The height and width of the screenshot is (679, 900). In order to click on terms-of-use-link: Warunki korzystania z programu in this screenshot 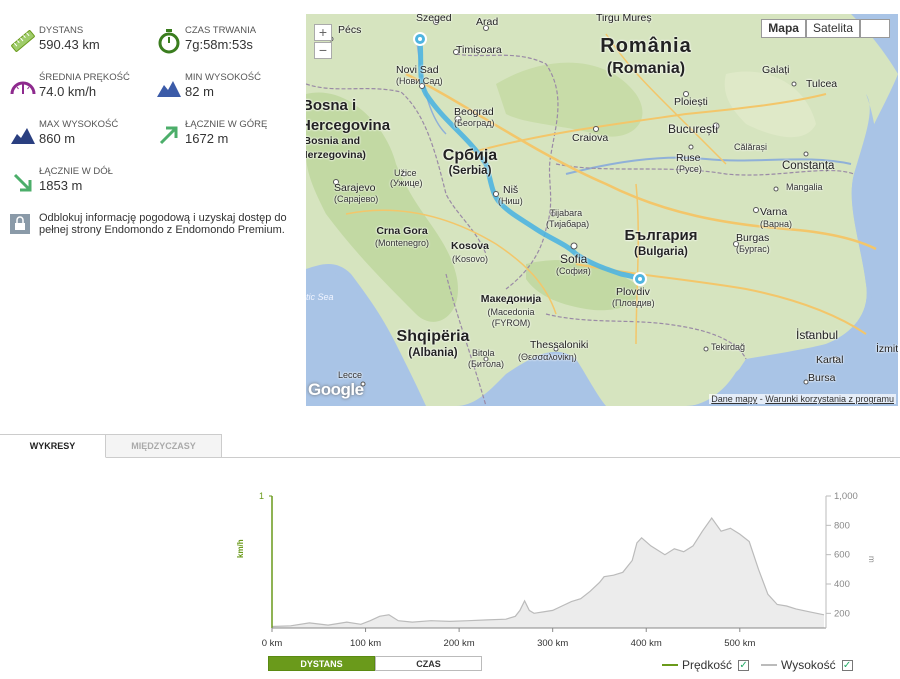, I will do `click(829, 399)`.